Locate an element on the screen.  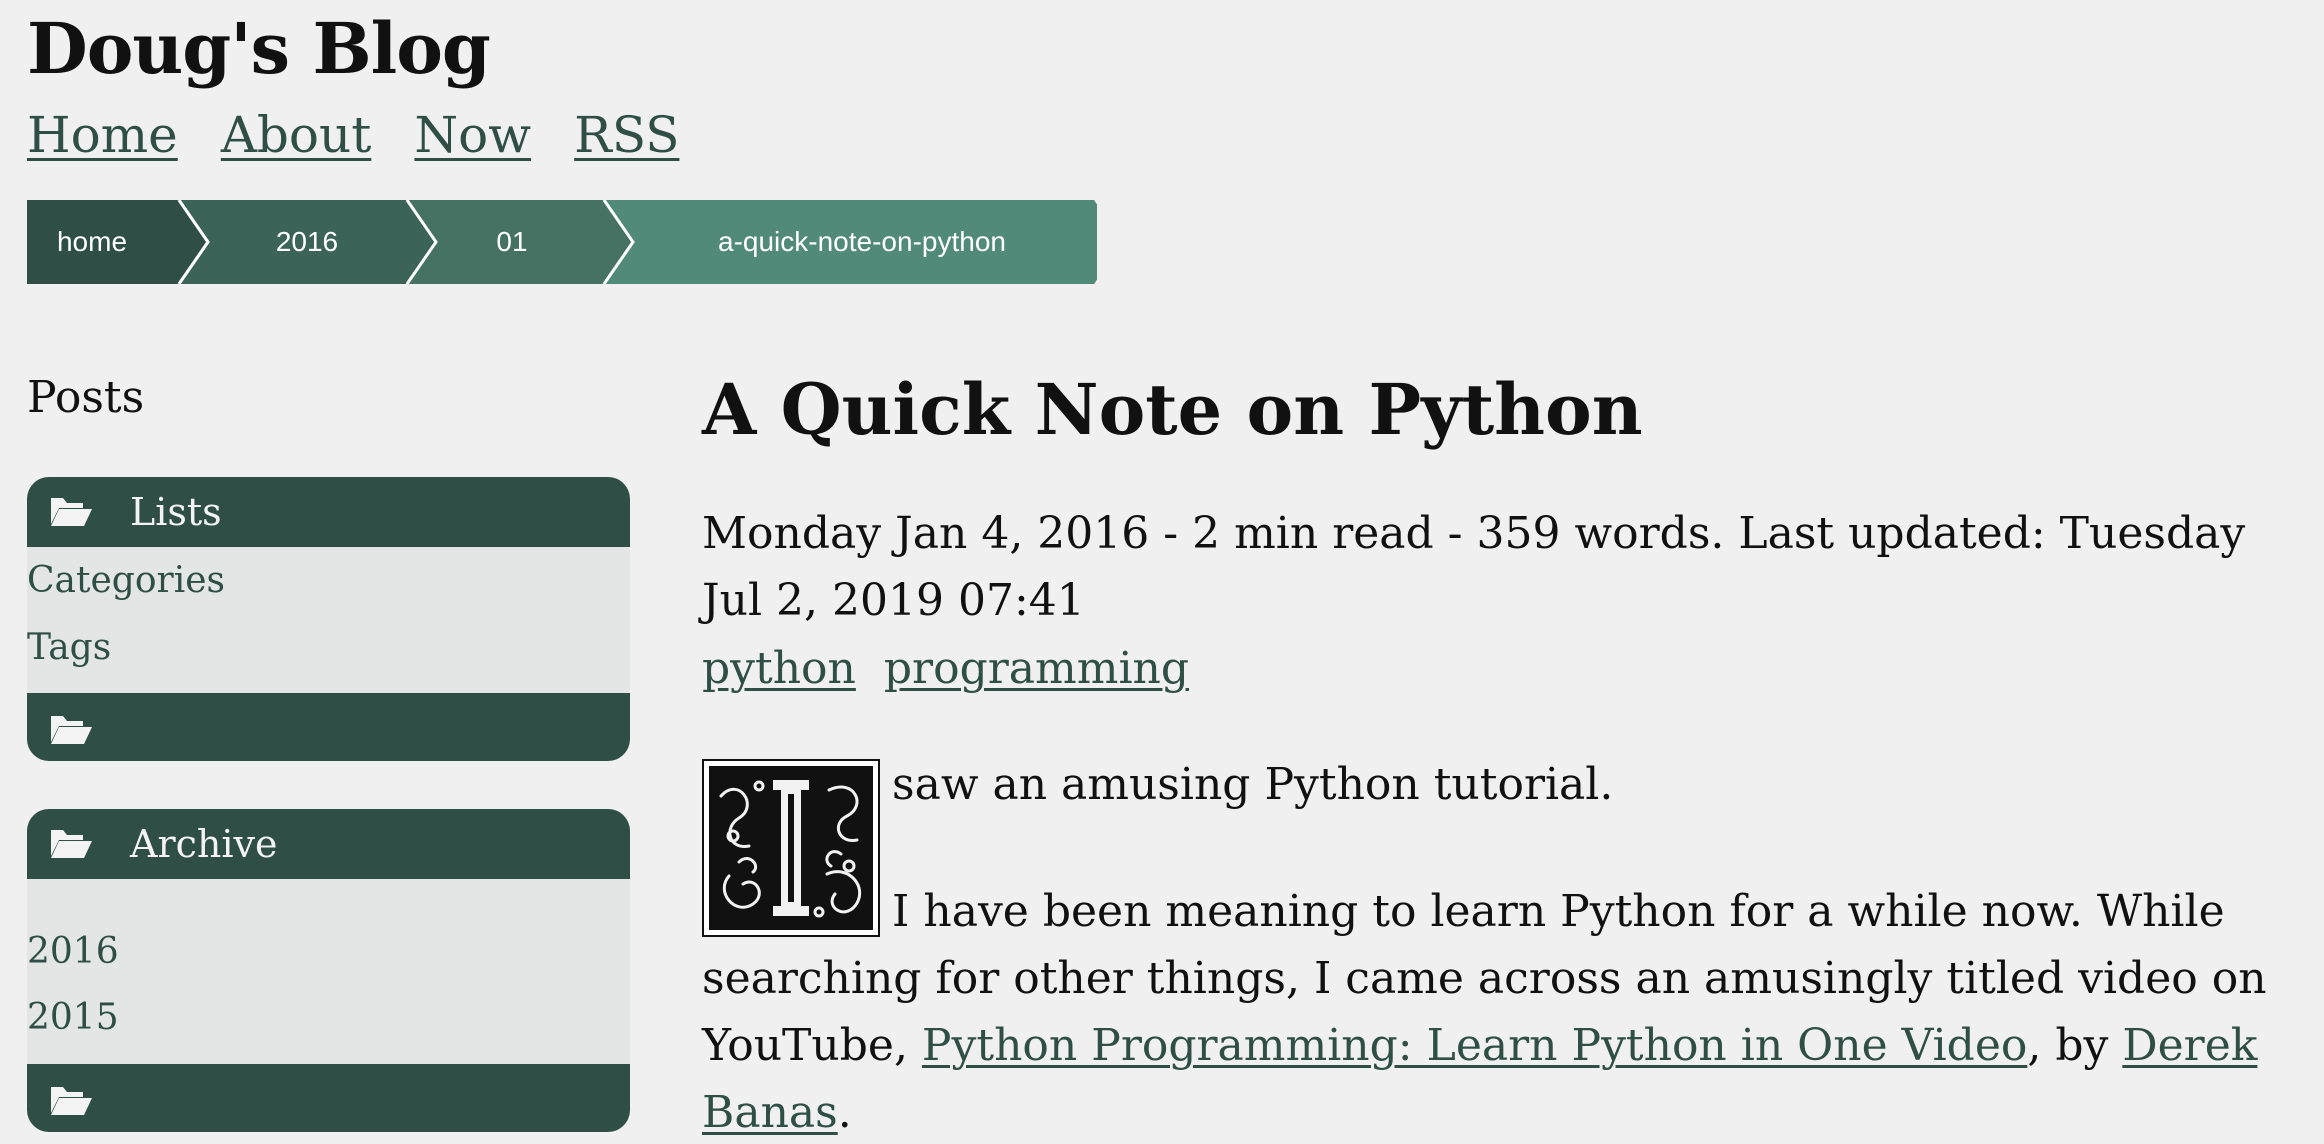
article-tags: python programming is located at coordinates (952, 669).